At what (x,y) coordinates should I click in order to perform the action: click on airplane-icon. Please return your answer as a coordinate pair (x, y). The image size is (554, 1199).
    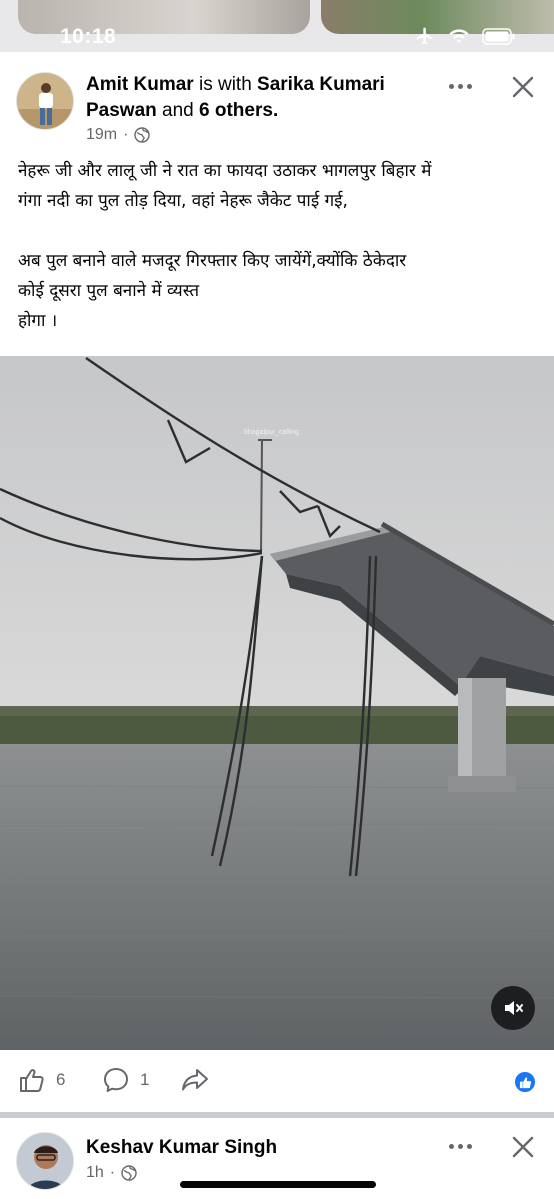
    Looking at the image, I should click on (424, 36).